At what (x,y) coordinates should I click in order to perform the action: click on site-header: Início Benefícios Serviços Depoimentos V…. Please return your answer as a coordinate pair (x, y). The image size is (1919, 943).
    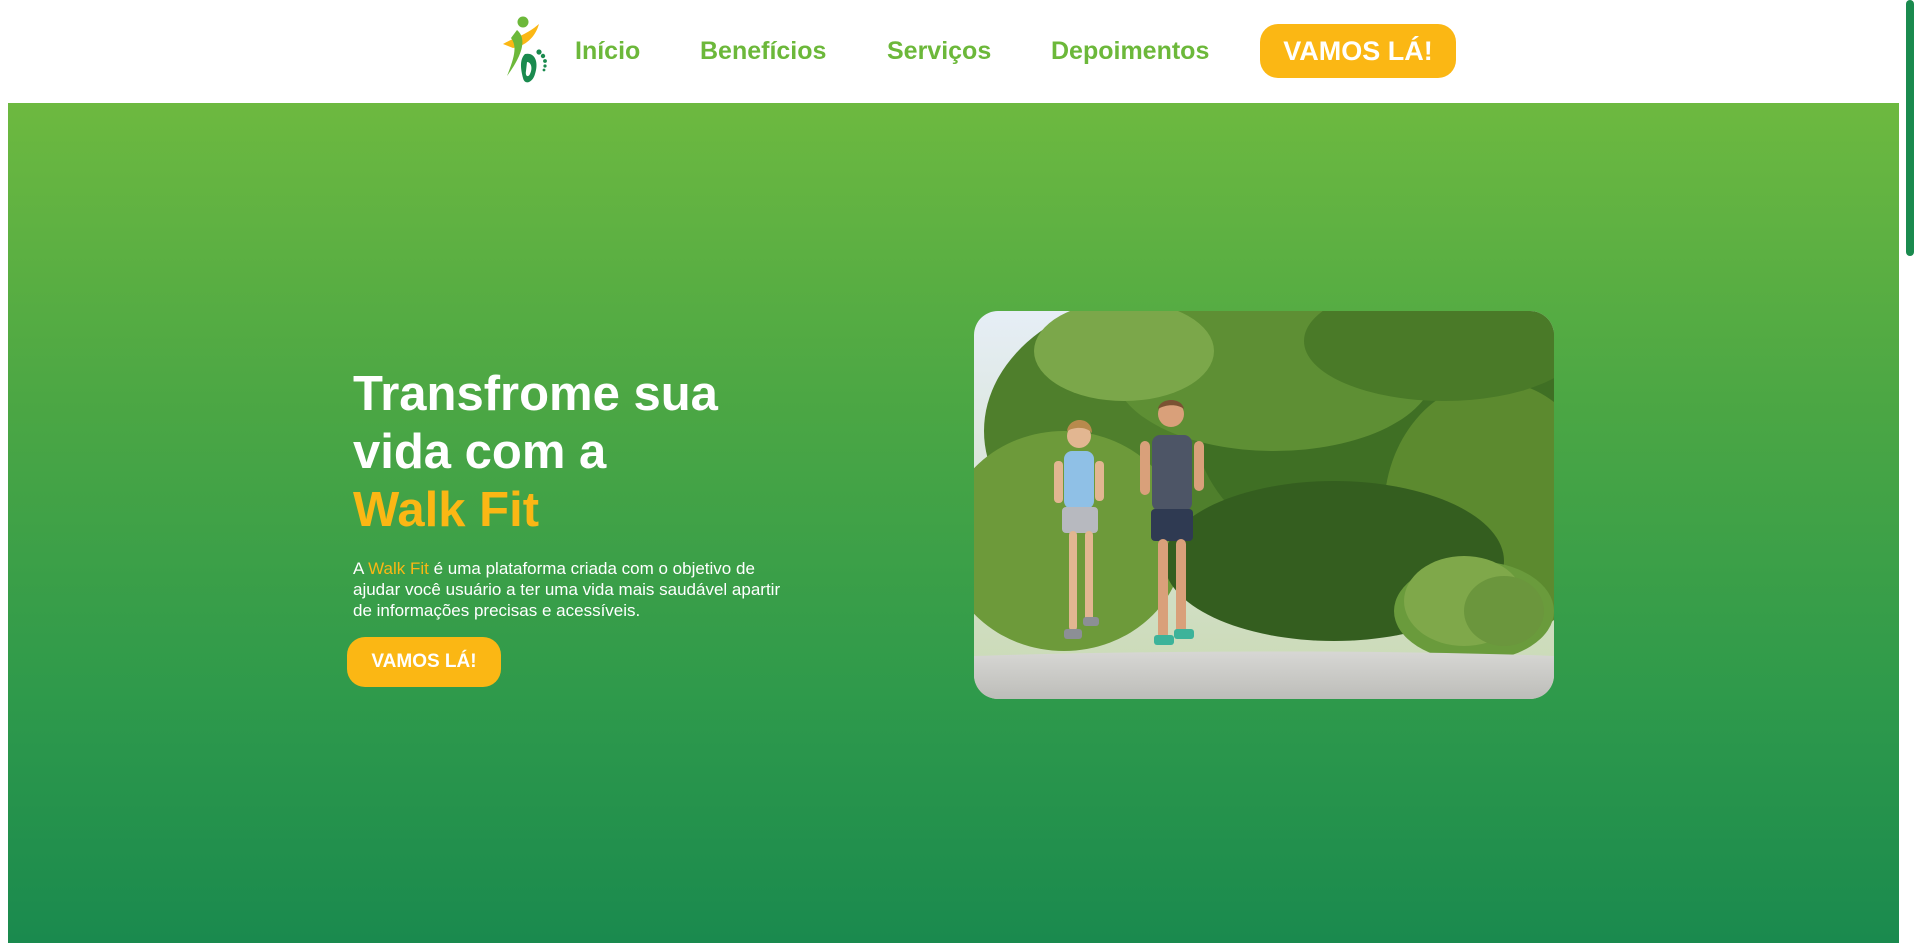
    Looking at the image, I should click on (950, 51).